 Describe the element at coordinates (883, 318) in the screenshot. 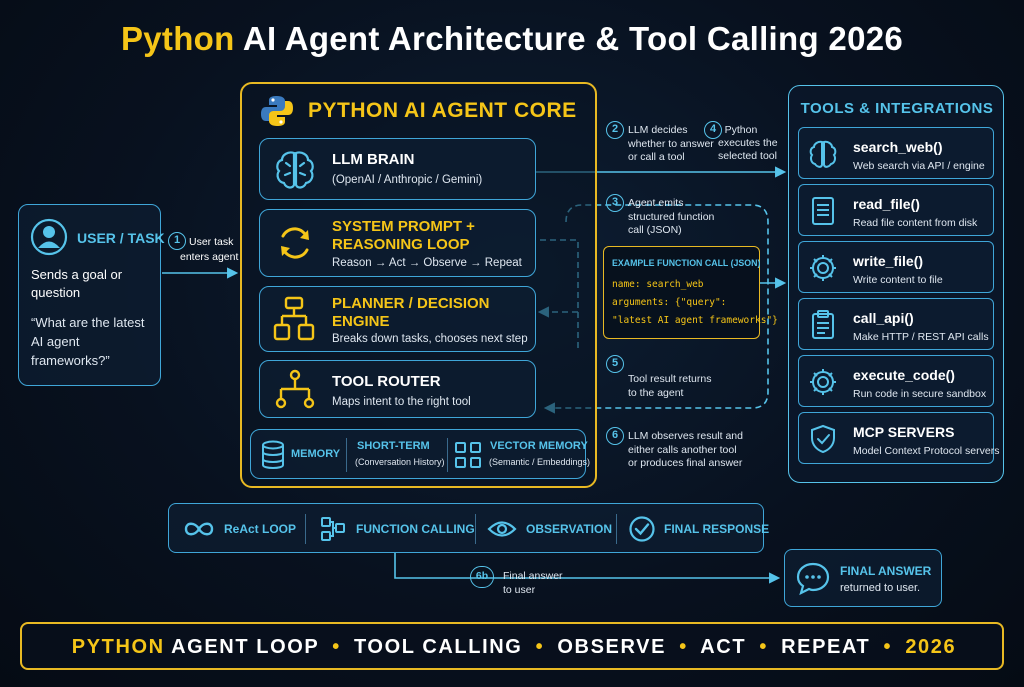

I see `tool-name: call_api()` at that location.